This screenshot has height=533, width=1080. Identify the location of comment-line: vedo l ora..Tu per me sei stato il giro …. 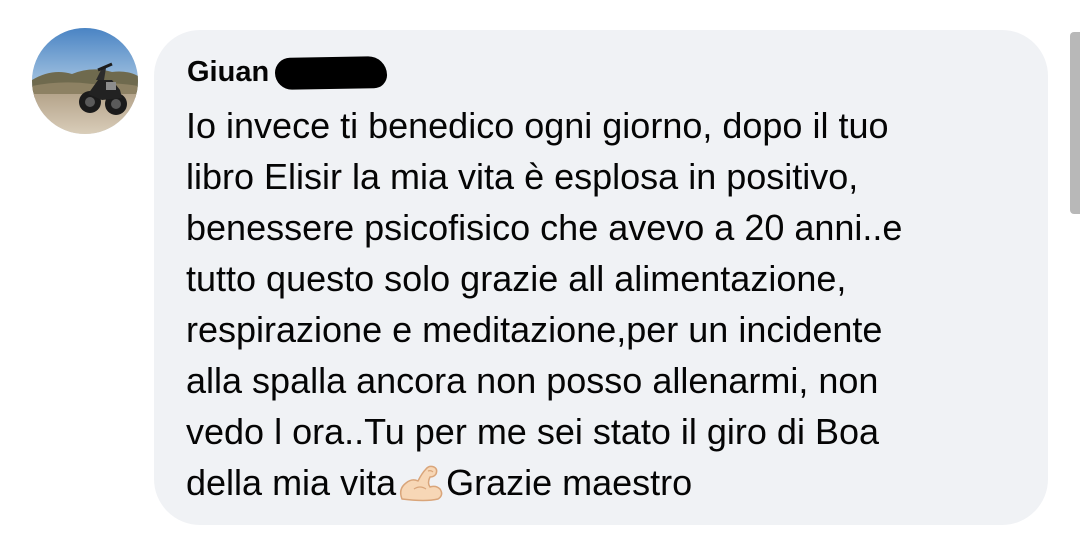
(532, 431).